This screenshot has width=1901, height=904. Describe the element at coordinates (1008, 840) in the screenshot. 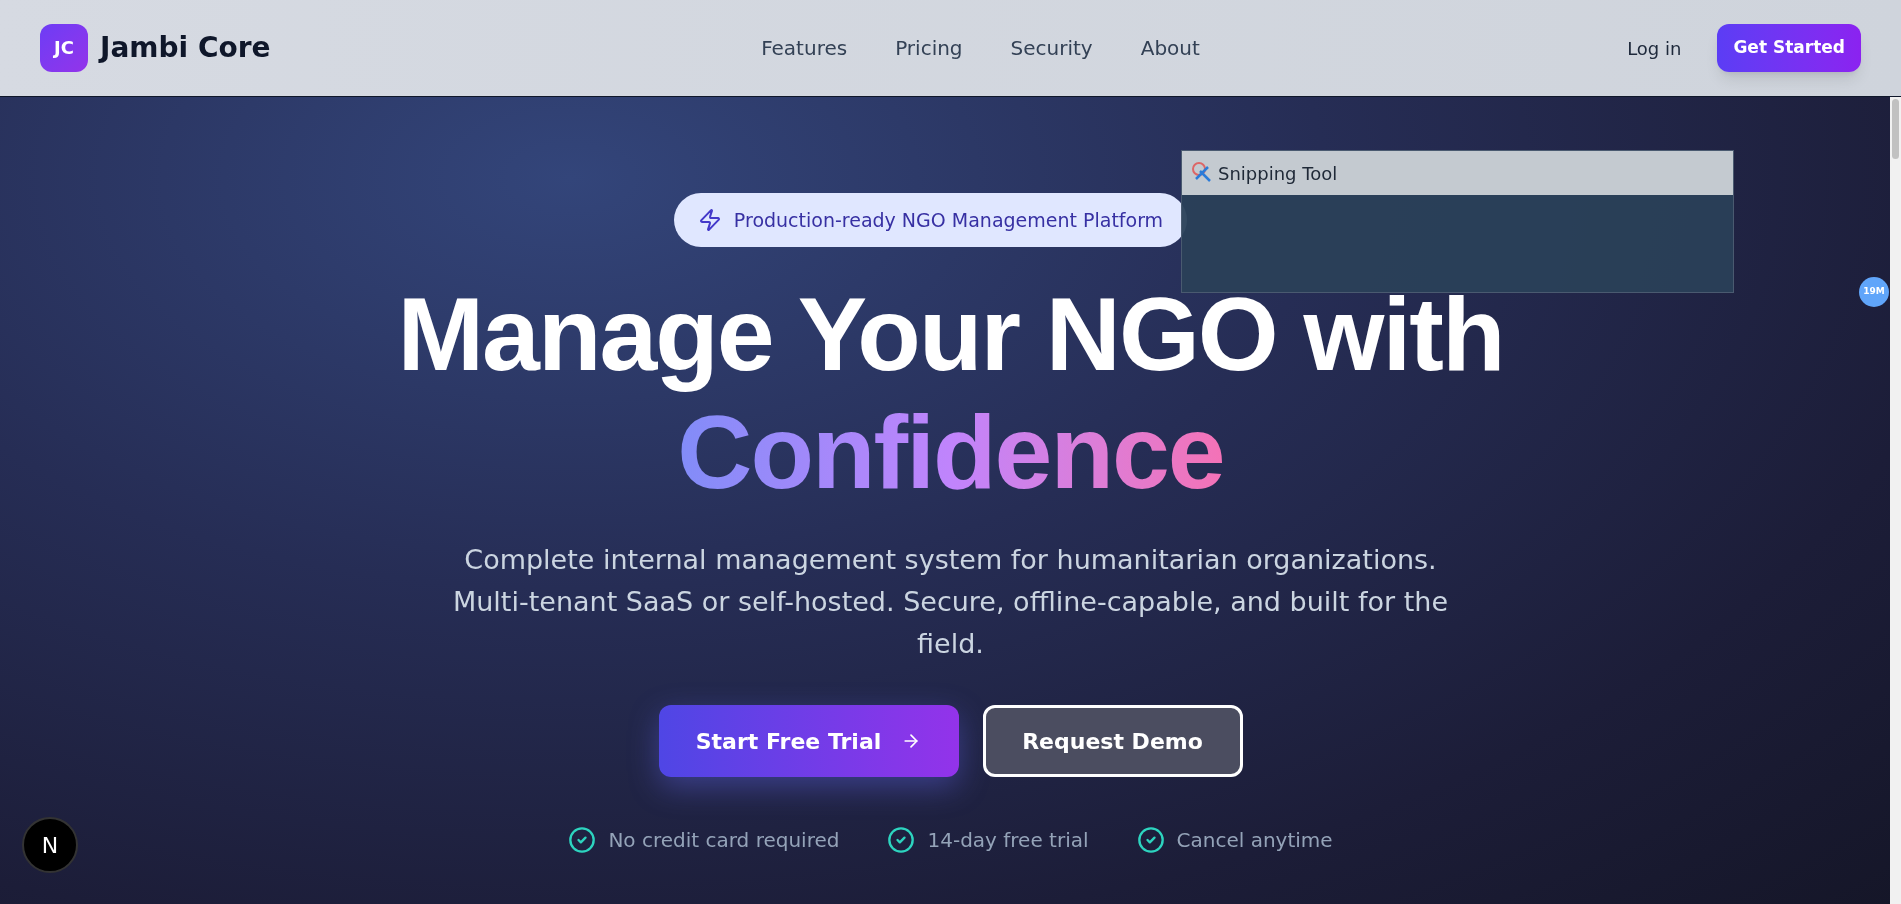

I see `feature-note: 14-day free trial` at that location.